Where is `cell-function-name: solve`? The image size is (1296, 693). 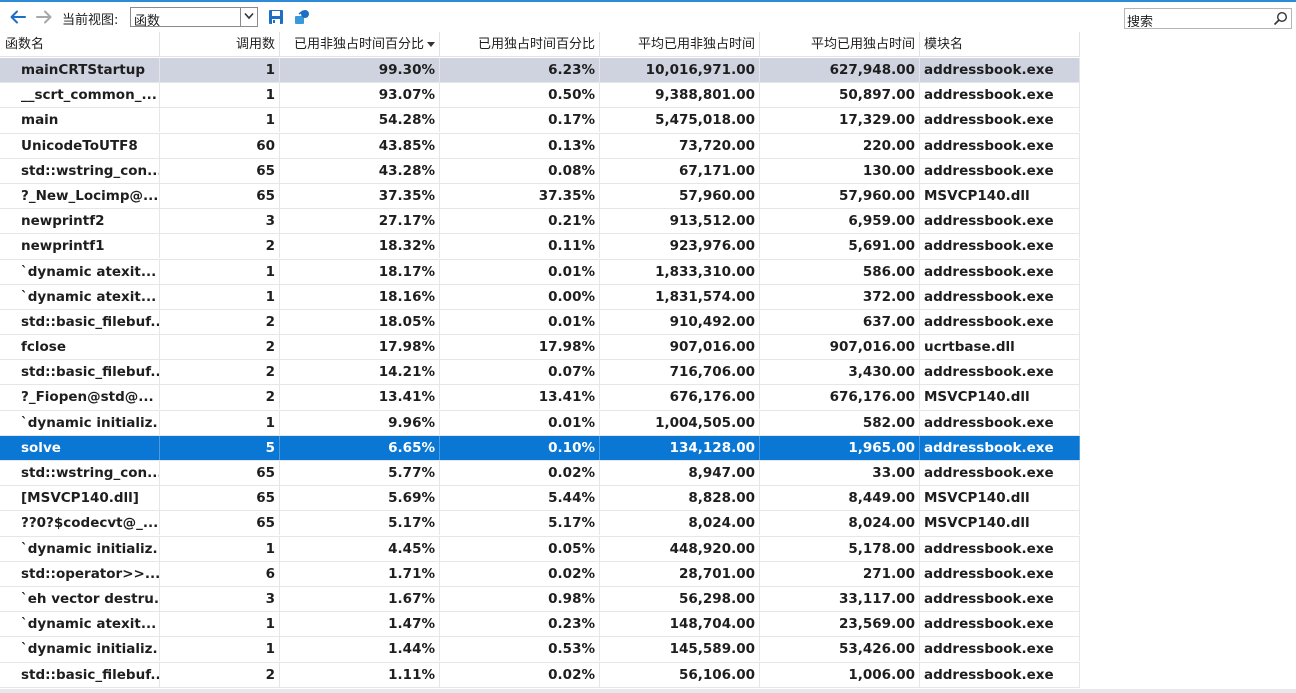 cell-function-name: solve is located at coordinates (80, 447).